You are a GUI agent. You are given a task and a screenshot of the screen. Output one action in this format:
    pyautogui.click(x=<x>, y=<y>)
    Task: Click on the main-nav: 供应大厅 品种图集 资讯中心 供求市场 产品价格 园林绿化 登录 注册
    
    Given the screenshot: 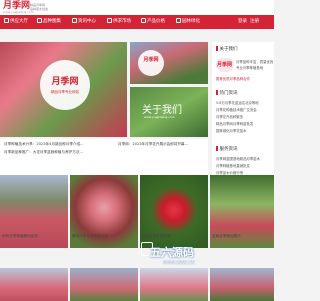 What is the action you would take?
    pyautogui.click(x=137, y=22)
    